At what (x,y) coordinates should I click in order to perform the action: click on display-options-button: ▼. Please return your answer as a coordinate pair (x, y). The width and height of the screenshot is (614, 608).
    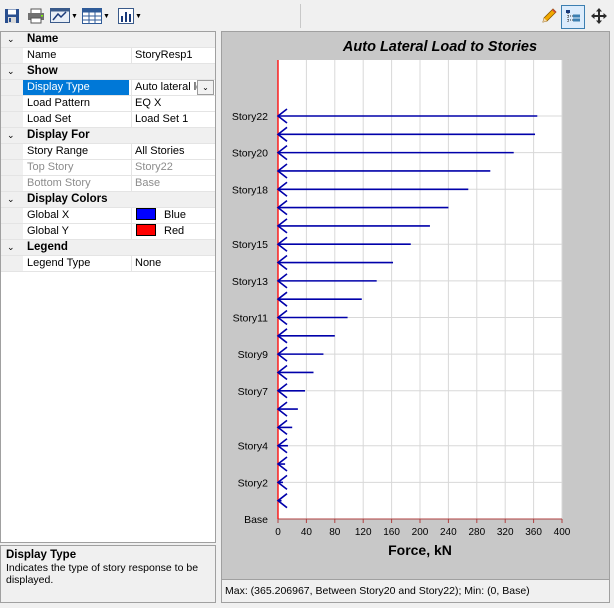
    Looking at the image, I should click on (64, 16).